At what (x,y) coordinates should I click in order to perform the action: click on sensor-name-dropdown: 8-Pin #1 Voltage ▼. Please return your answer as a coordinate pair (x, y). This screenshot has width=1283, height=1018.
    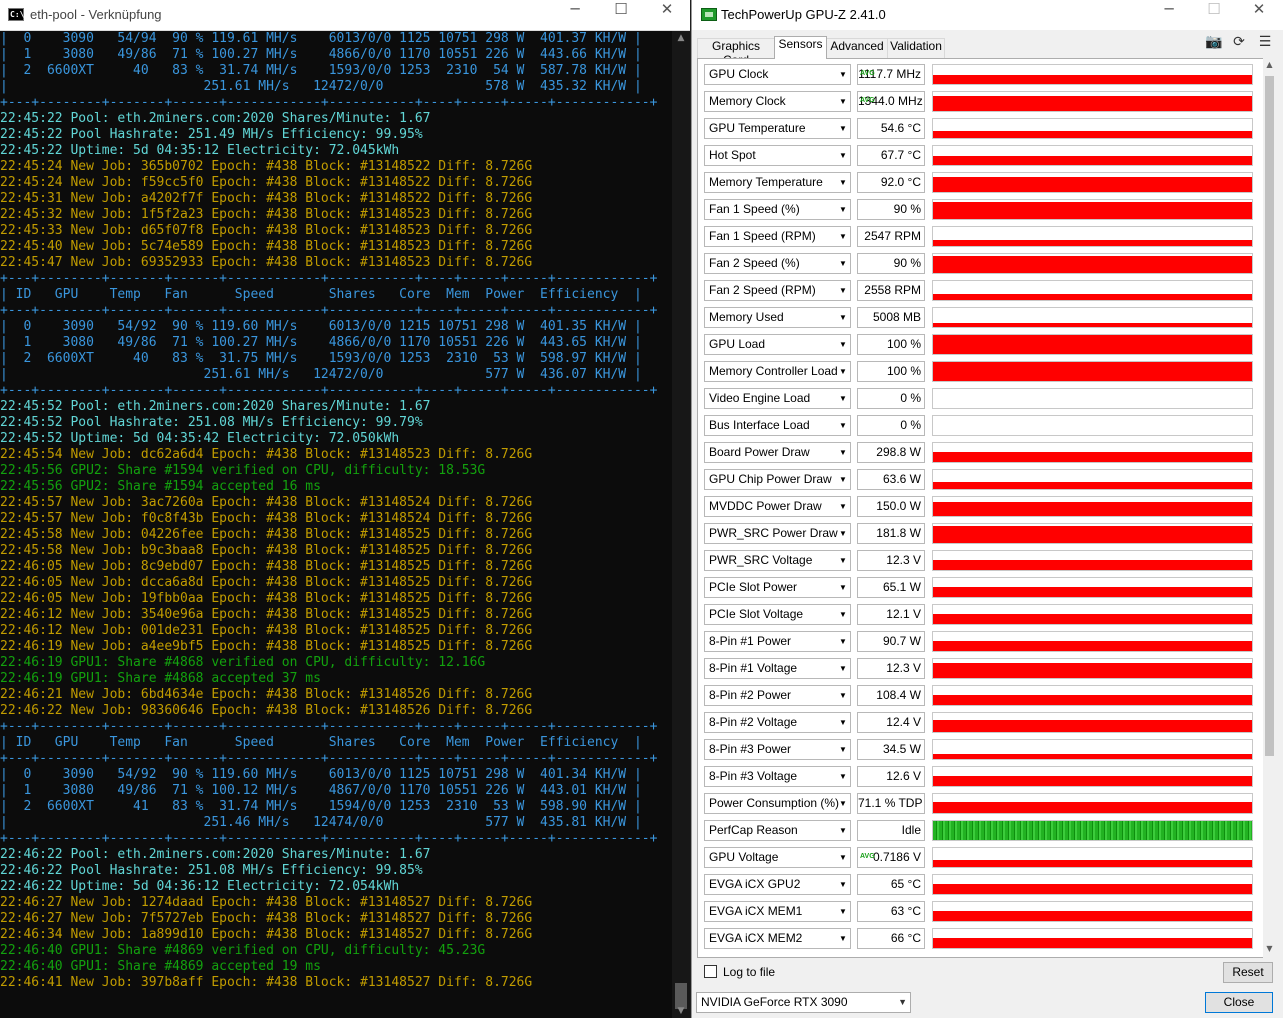
    Looking at the image, I should click on (777, 668).